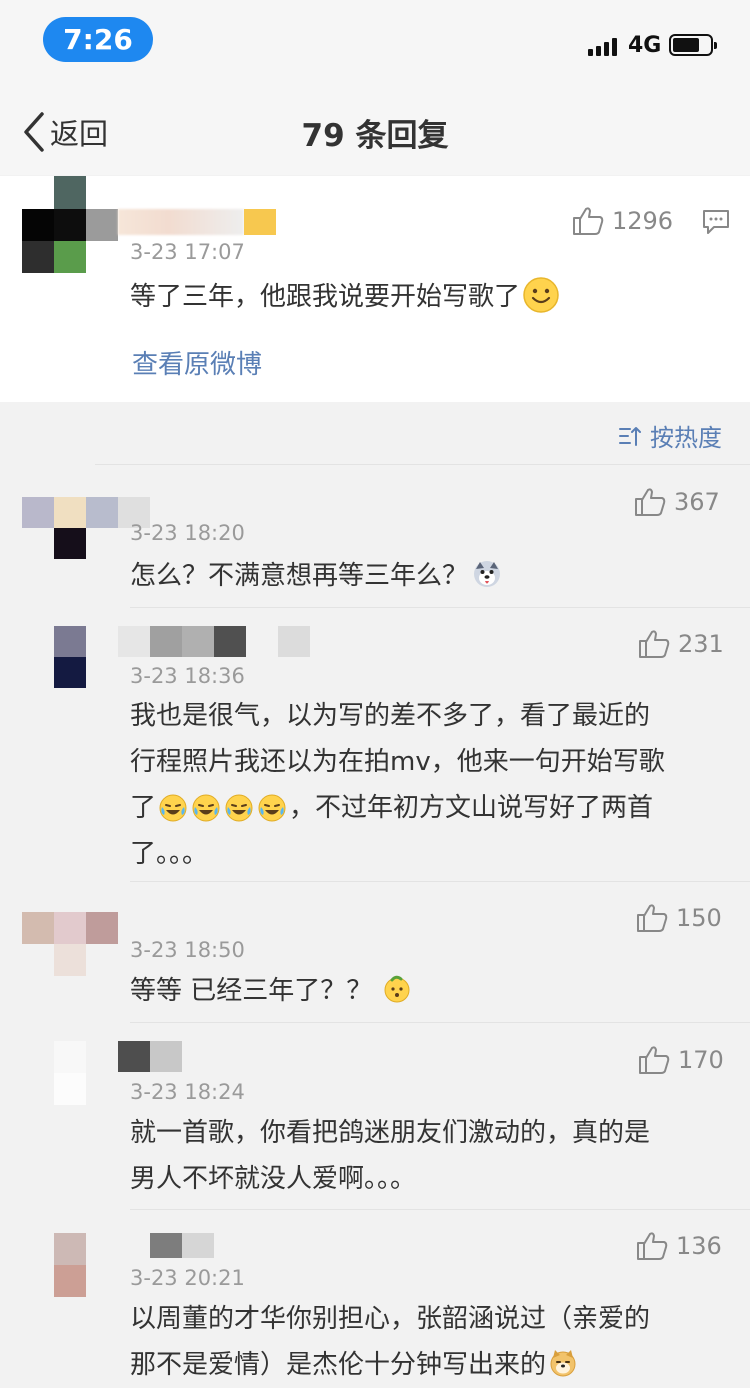  What do you see at coordinates (375, 45) in the screenshot?
I see `status-bar: 7:26 4G` at bounding box center [375, 45].